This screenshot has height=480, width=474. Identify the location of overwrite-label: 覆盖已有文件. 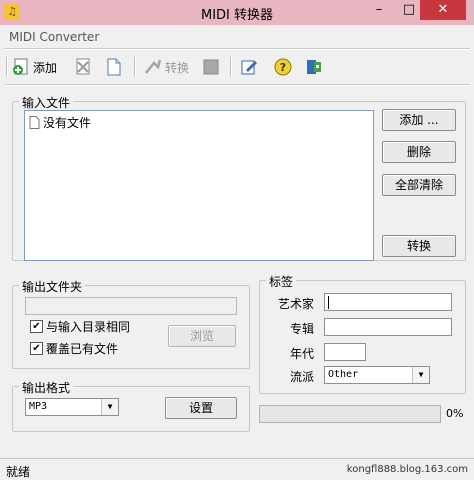
(82, 349).